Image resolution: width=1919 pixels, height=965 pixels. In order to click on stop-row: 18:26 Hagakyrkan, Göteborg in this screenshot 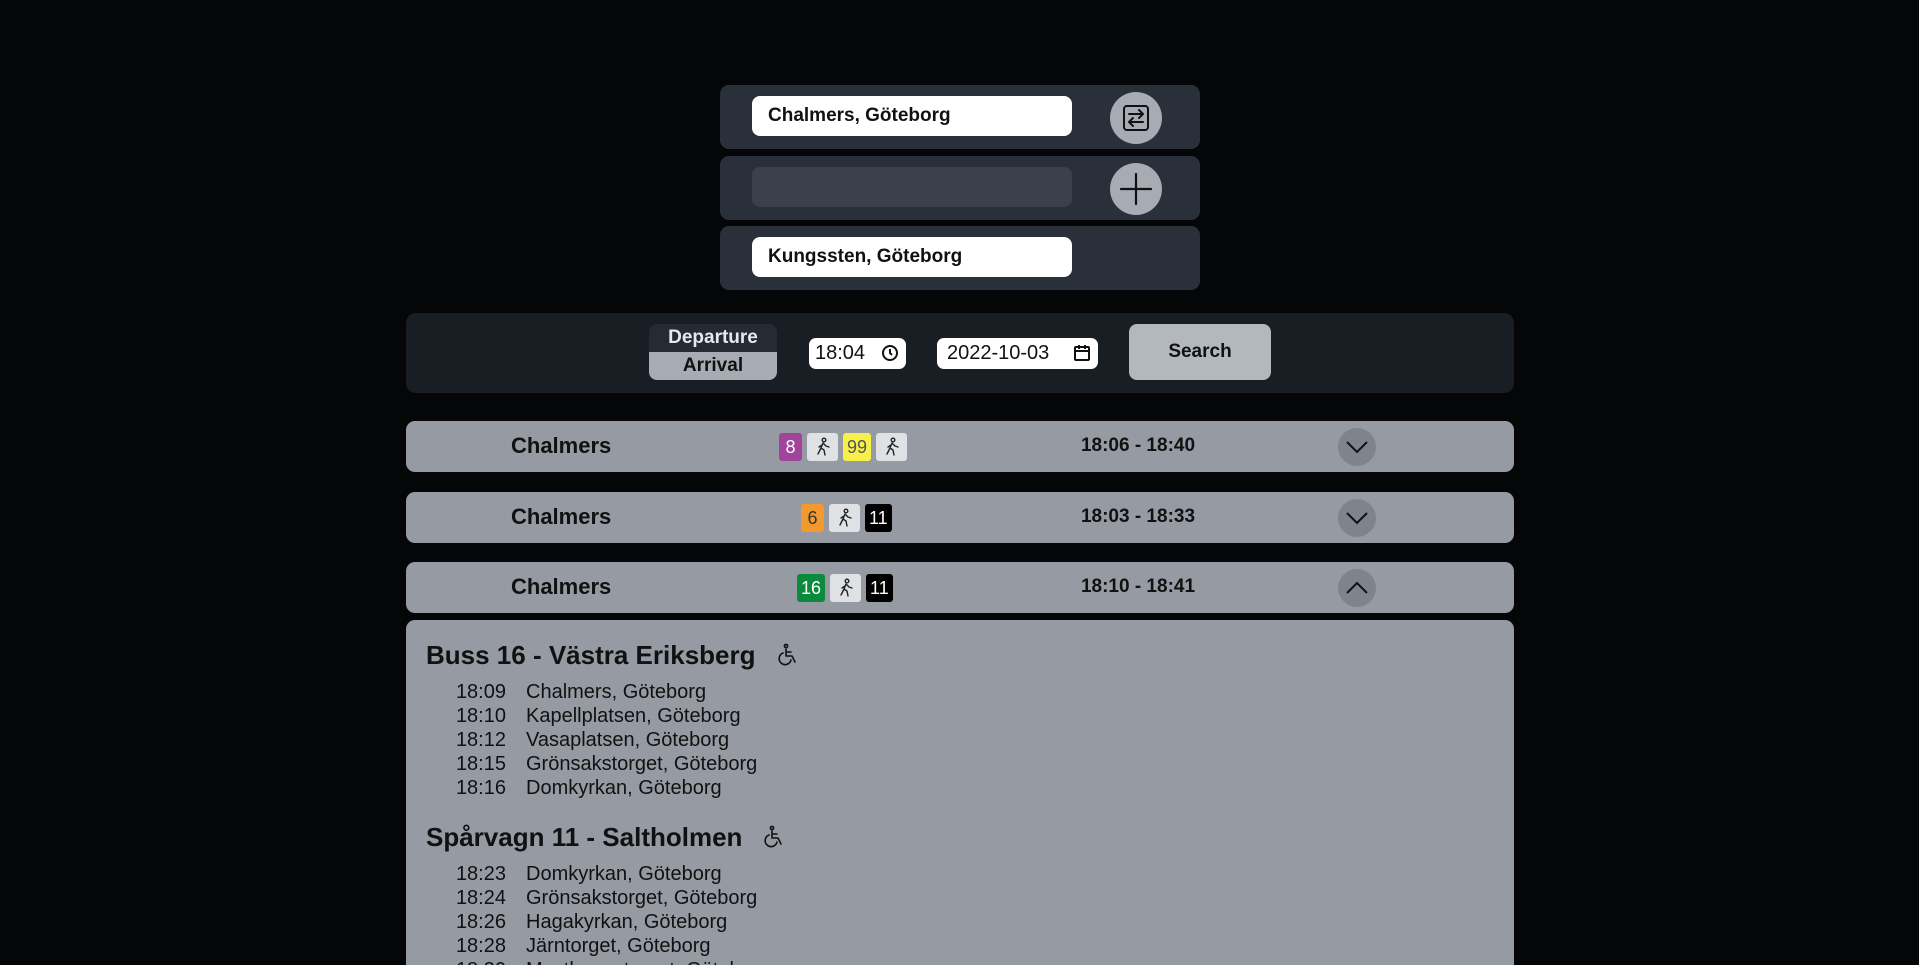, I will do `click(970, 922)`.